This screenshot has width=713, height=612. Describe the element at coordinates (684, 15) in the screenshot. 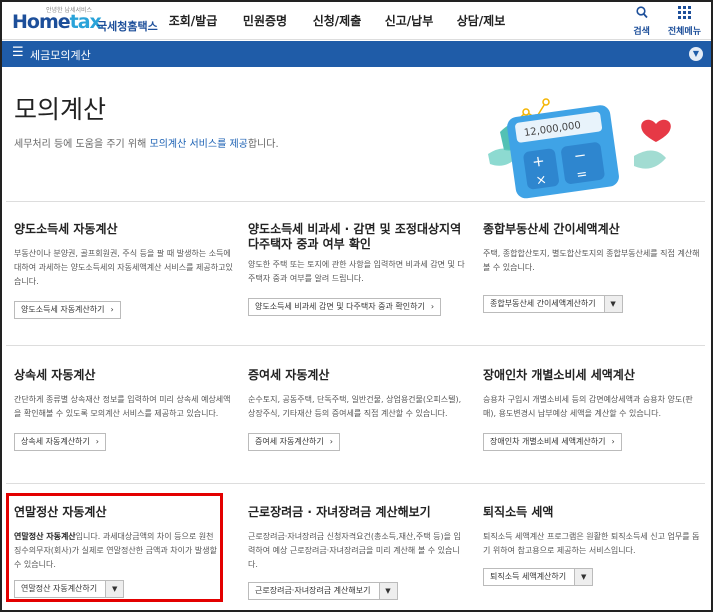

I see `grid-icon` at that location.